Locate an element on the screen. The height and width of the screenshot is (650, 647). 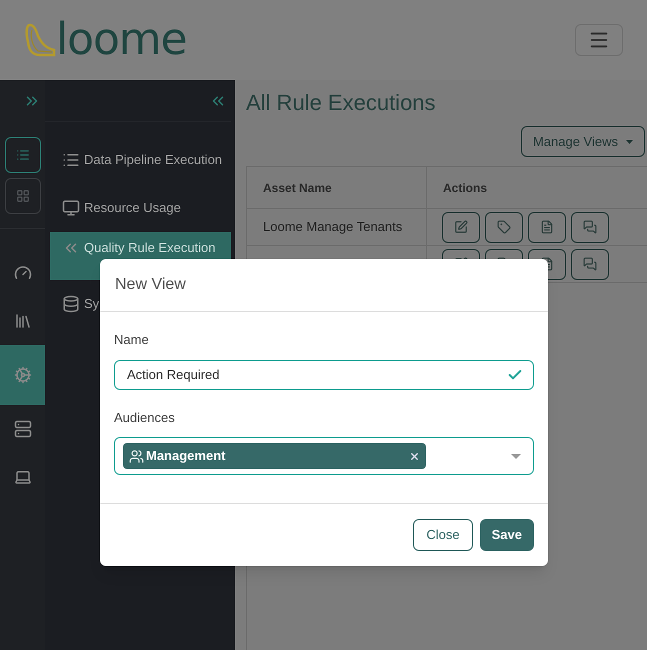
page-title: All Rule Executions is located at coordinates (341, 103).